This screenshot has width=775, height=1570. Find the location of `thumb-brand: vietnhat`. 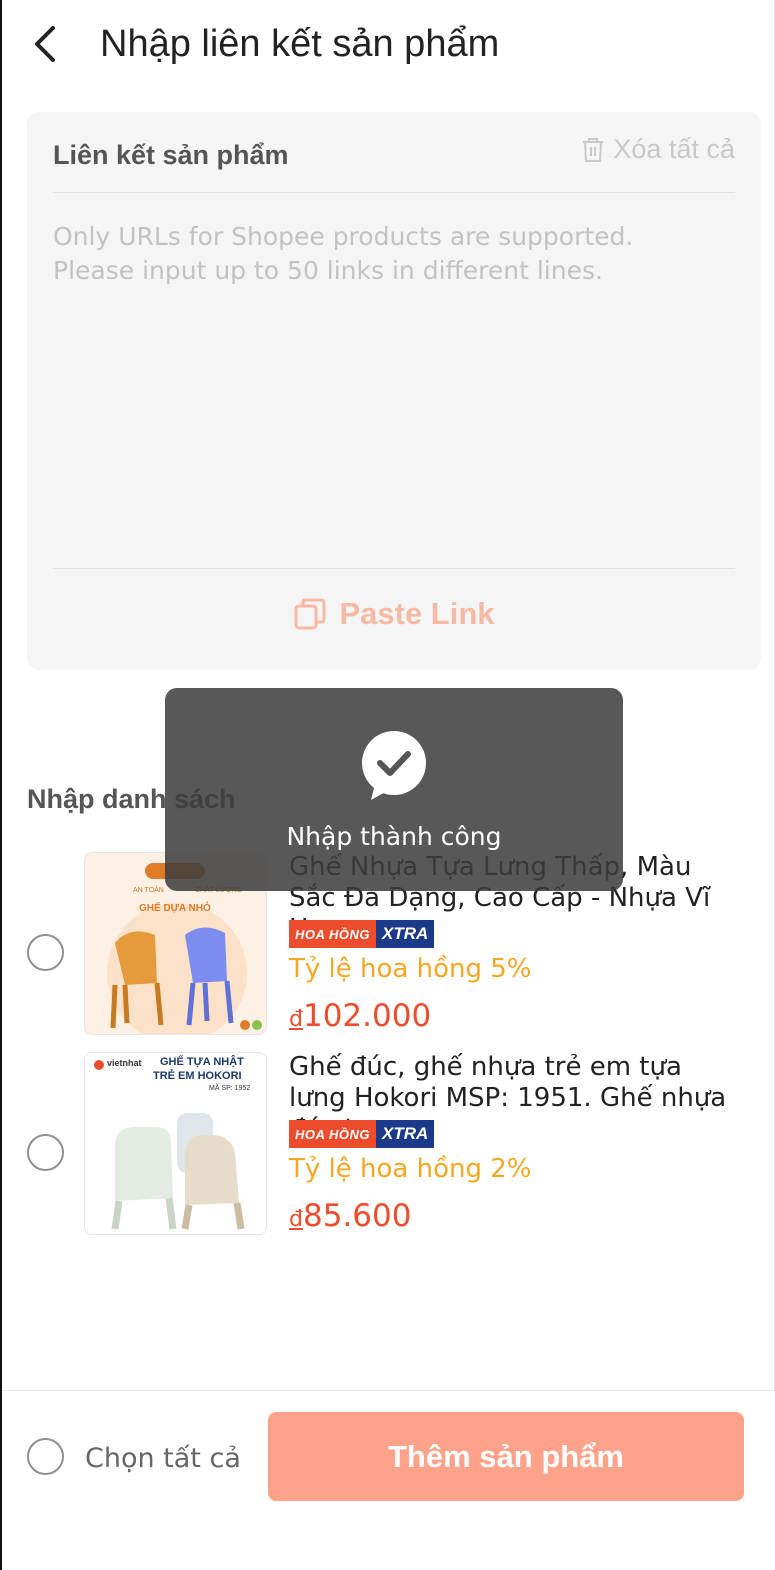

thumb-brand: vietnhat is located at coordinates (124, 1063).